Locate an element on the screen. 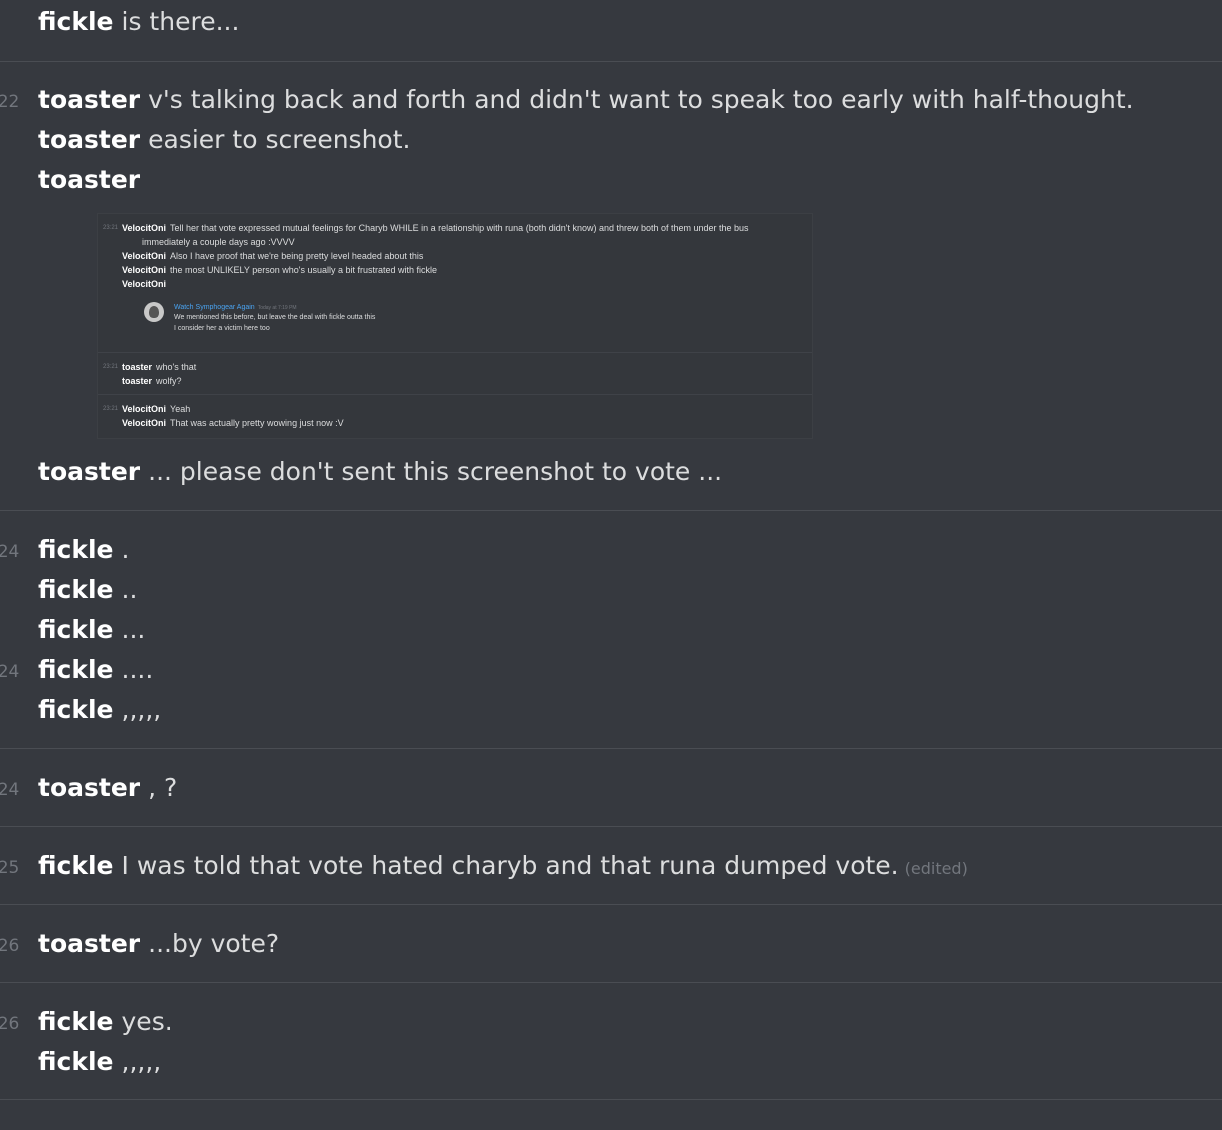  message-text: . is located at coordinates (125, 549).